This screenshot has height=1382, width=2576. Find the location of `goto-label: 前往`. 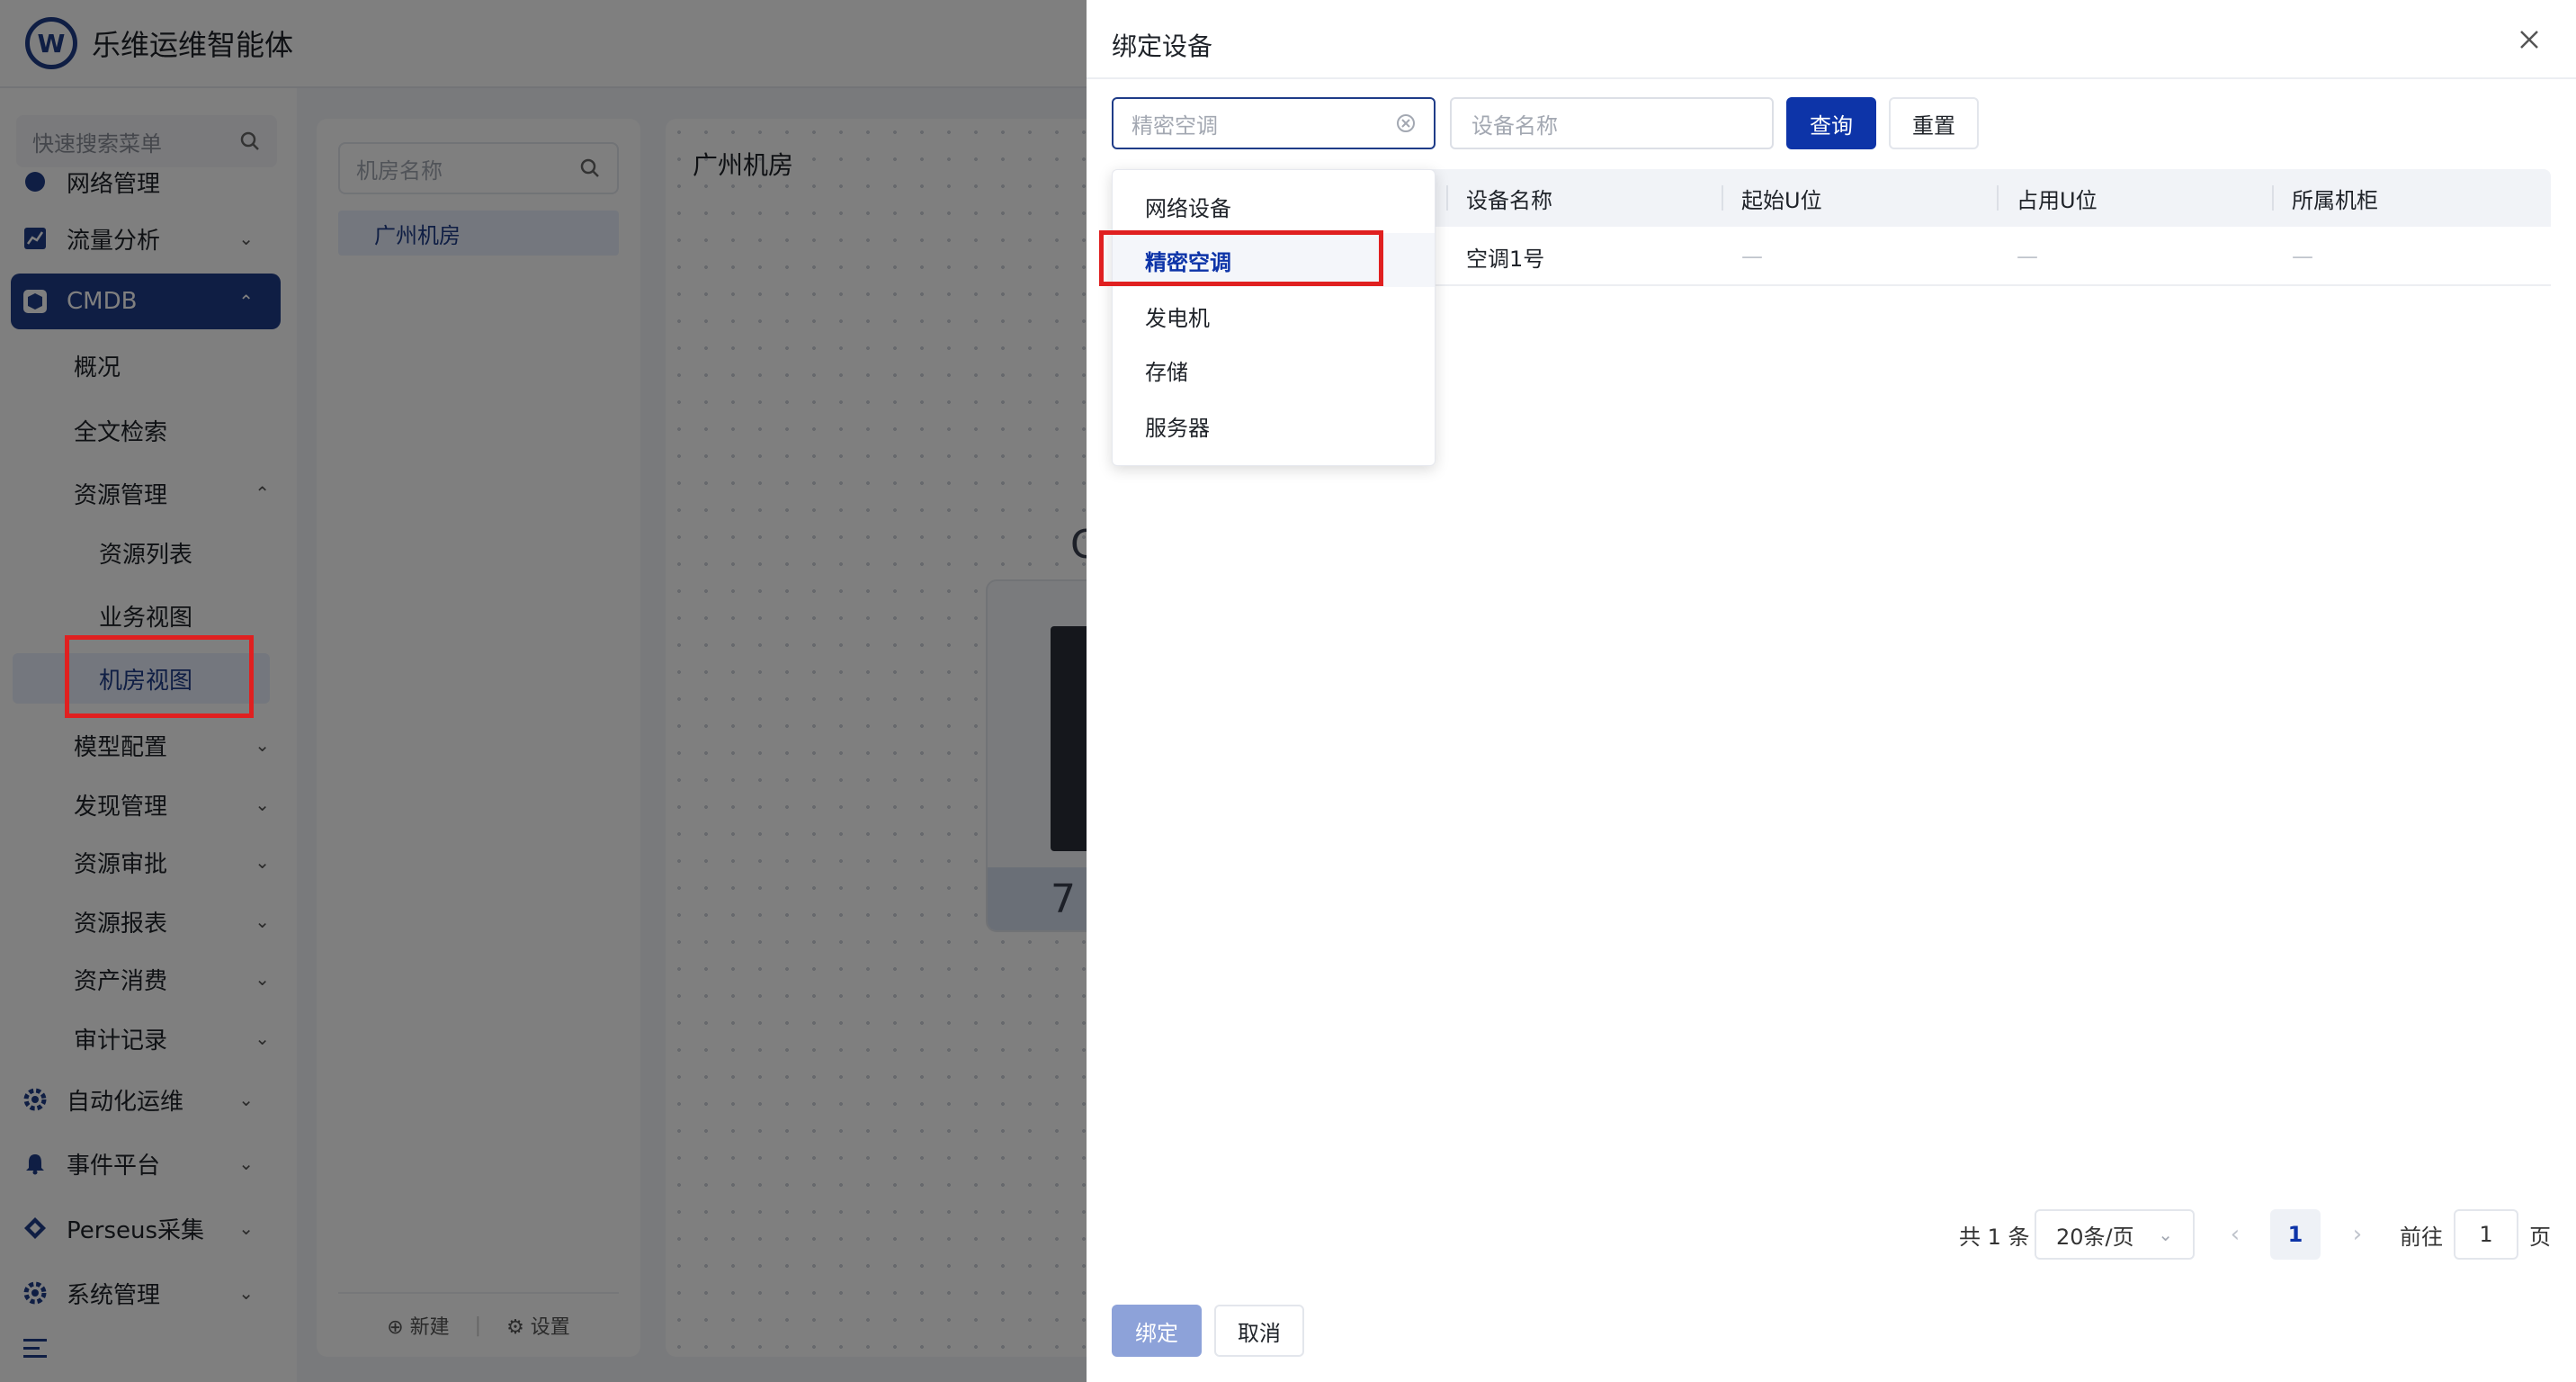

goto-label: 前往 is located at coordinates (2421, 1237).